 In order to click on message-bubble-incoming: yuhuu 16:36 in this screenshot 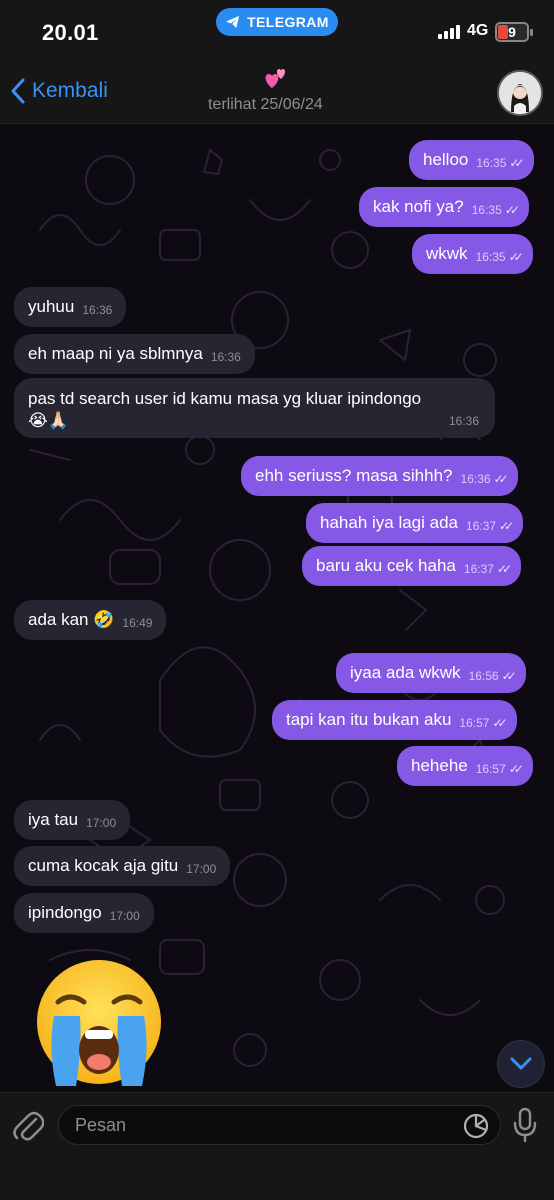, I will do `click(70, 307)`.